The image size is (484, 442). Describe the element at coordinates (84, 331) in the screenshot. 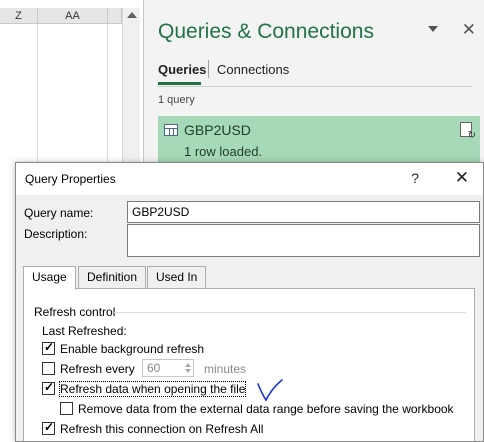

I see `last-refreshed-label: Last Refreshed:` at that location.